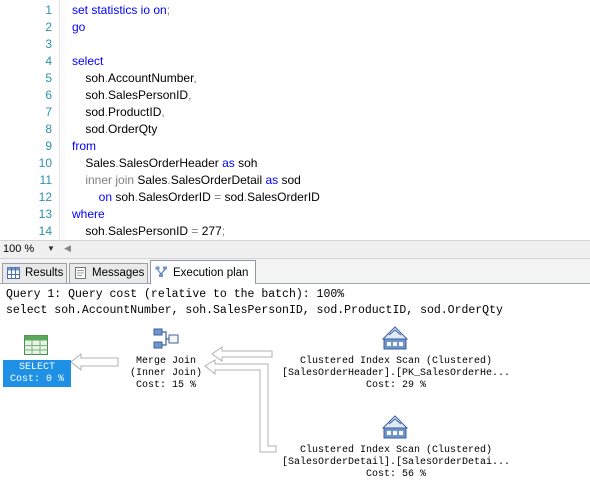  I want to click on zoom-level: 100 %, so click(18, 249).